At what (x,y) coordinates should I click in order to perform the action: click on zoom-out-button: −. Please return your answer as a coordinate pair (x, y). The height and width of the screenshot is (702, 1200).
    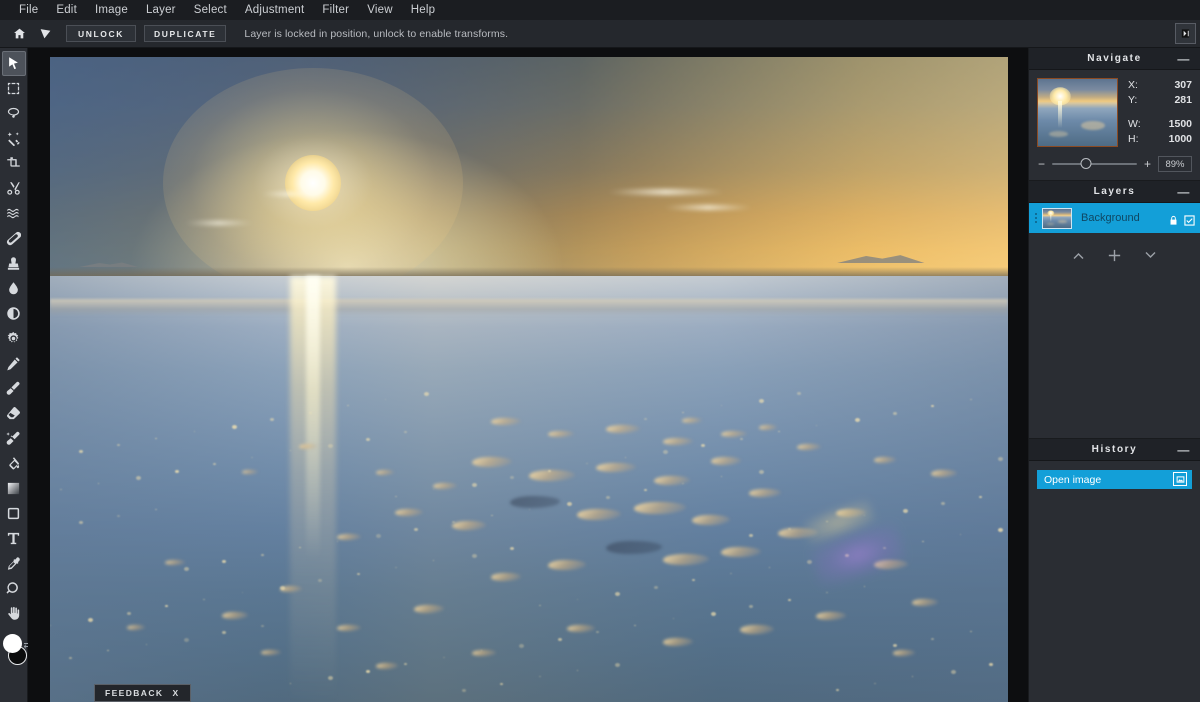
    Looking at the image, I should click on (1041, 164).